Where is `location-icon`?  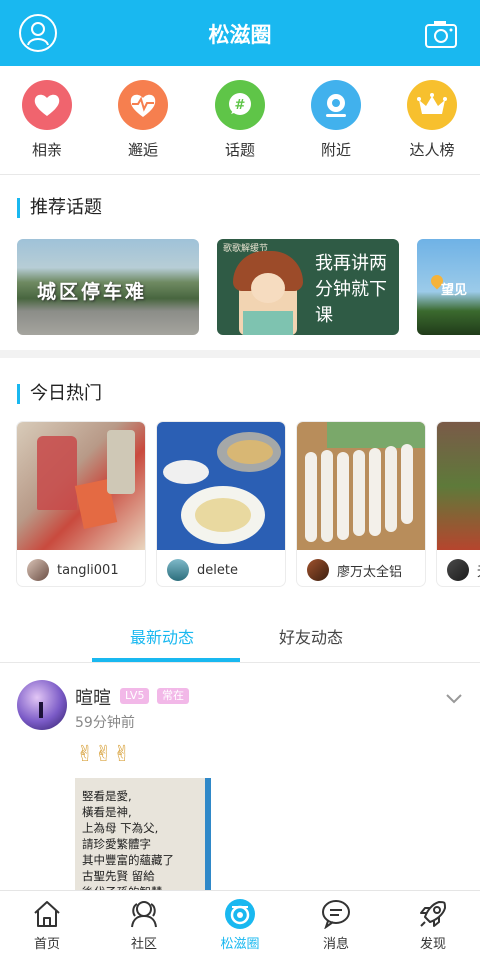 location-icon is located at coordinates (336, 105).